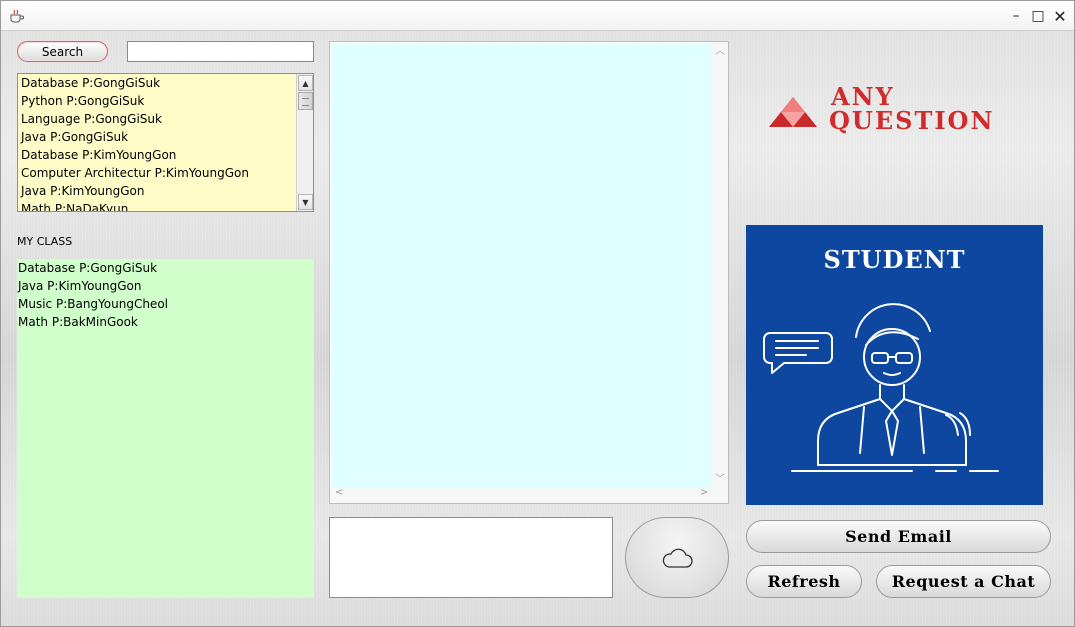 Image resolution: width=1075 pixels, height=627 pixels. Describe the element at coordinates (881, 387) in the screenshot. I see `student-chat-illustration` at that location.